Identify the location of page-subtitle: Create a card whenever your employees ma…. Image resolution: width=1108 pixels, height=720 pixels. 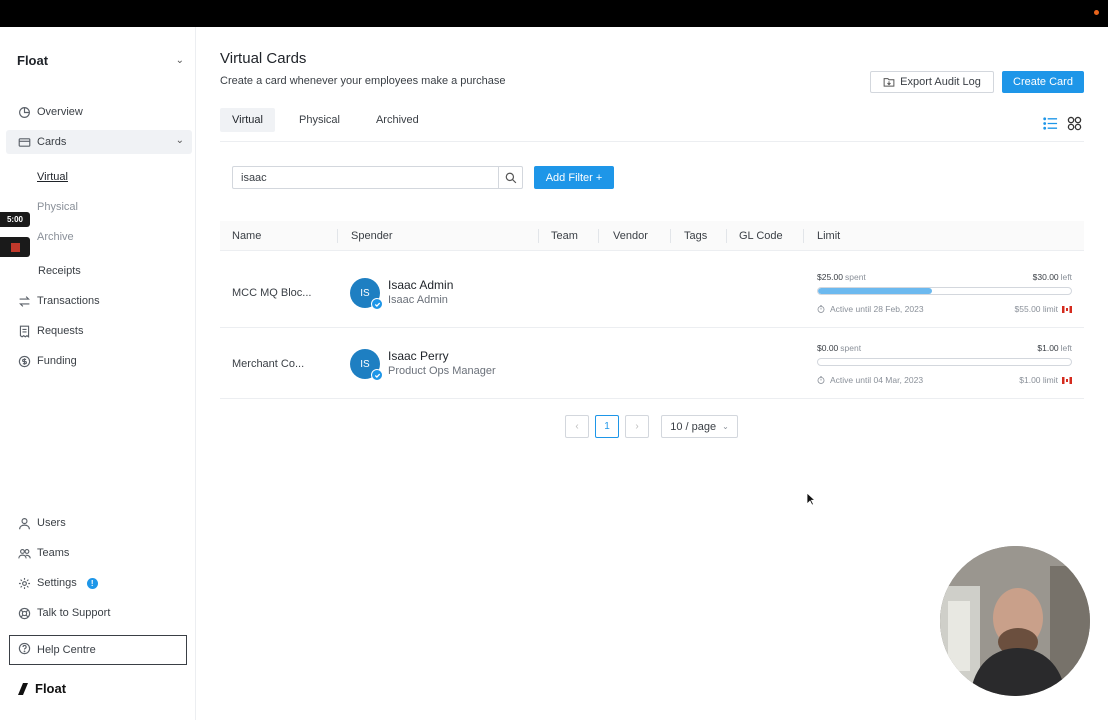
(363, 81).